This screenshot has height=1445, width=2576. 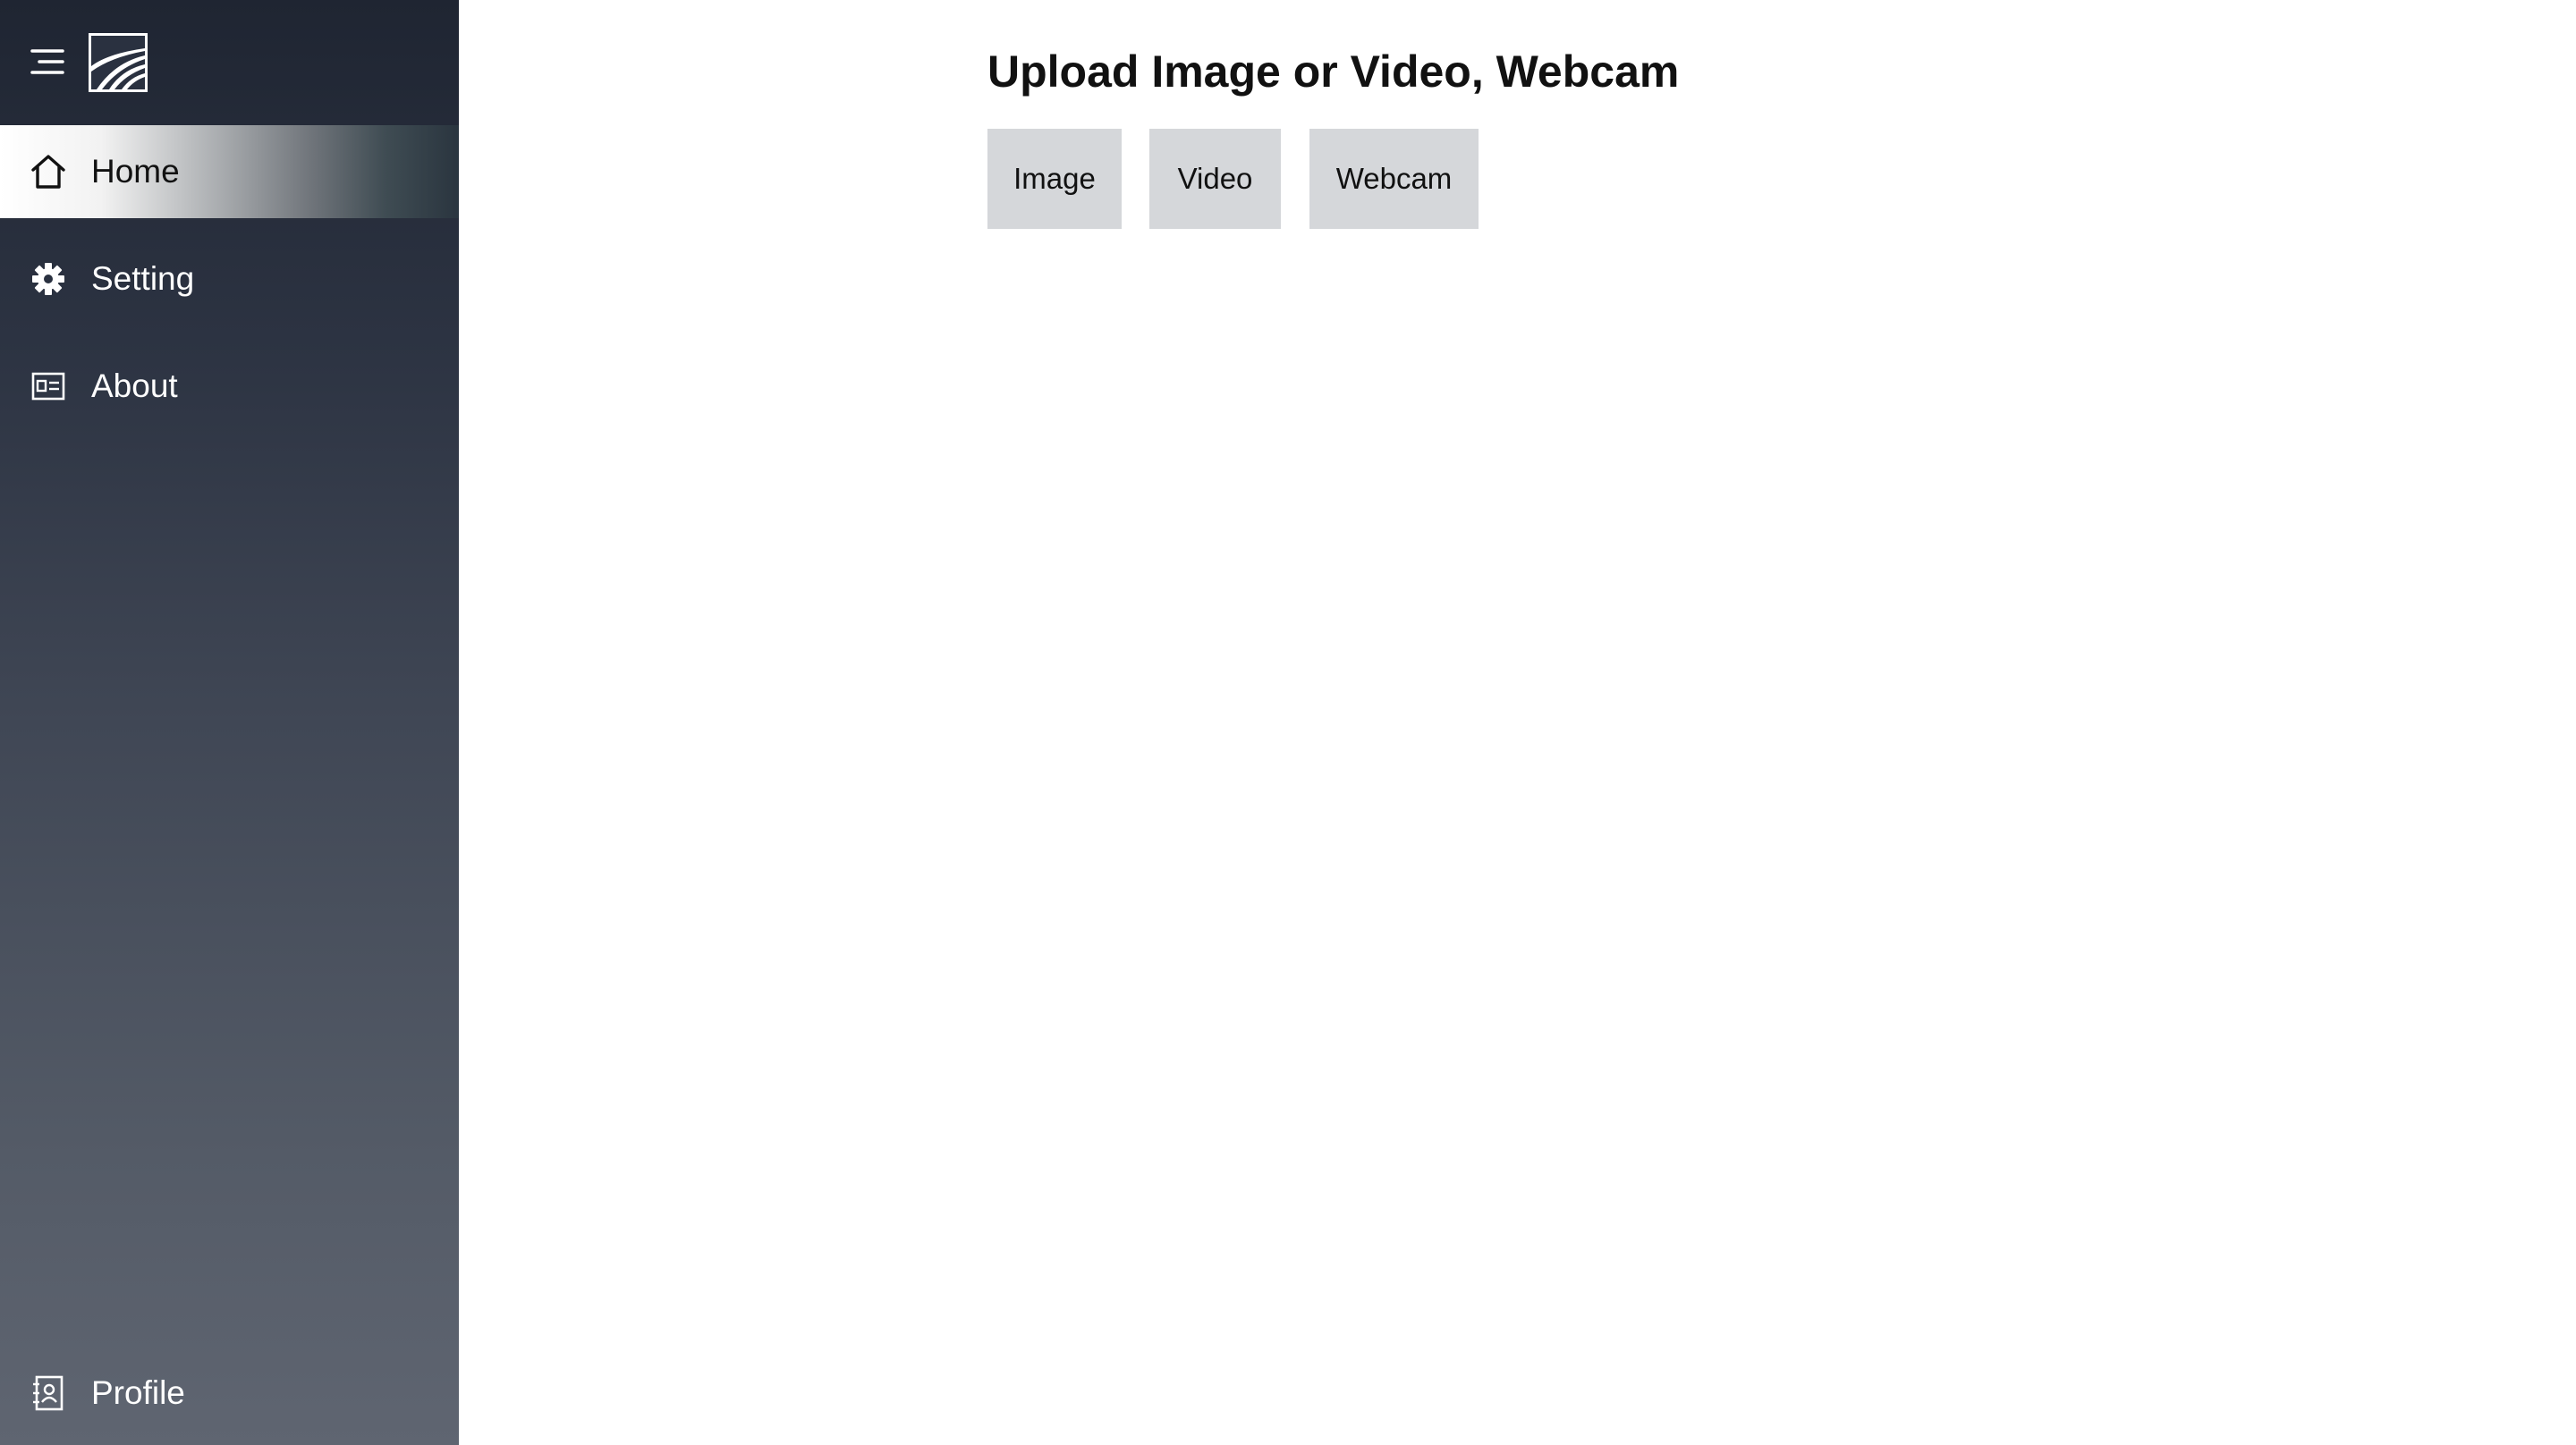 What do you see at coordinates (48, 386) in the screenshot?
I see `id-card-icon` at bounding box center [48, 386].